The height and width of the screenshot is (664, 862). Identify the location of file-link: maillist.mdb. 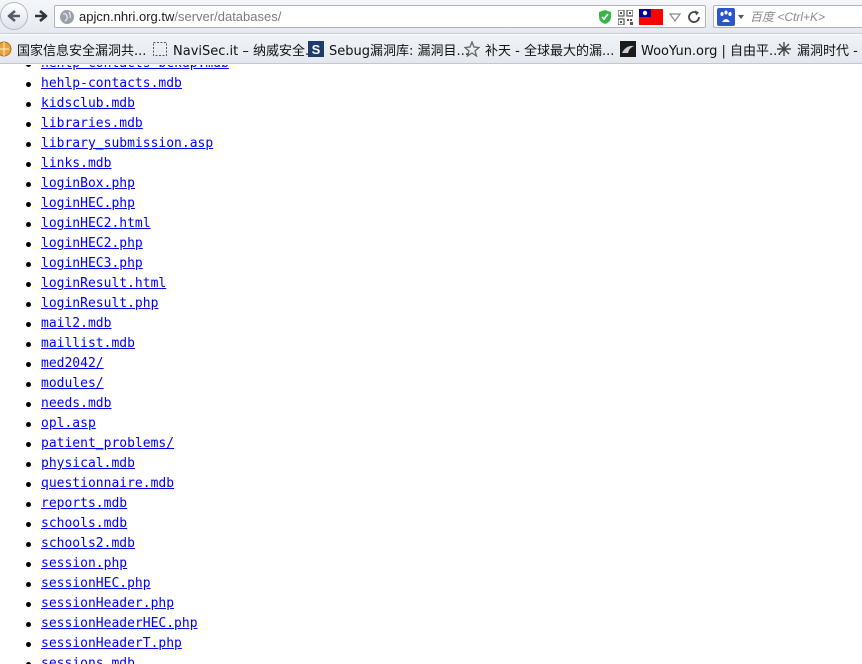
(88, 343).